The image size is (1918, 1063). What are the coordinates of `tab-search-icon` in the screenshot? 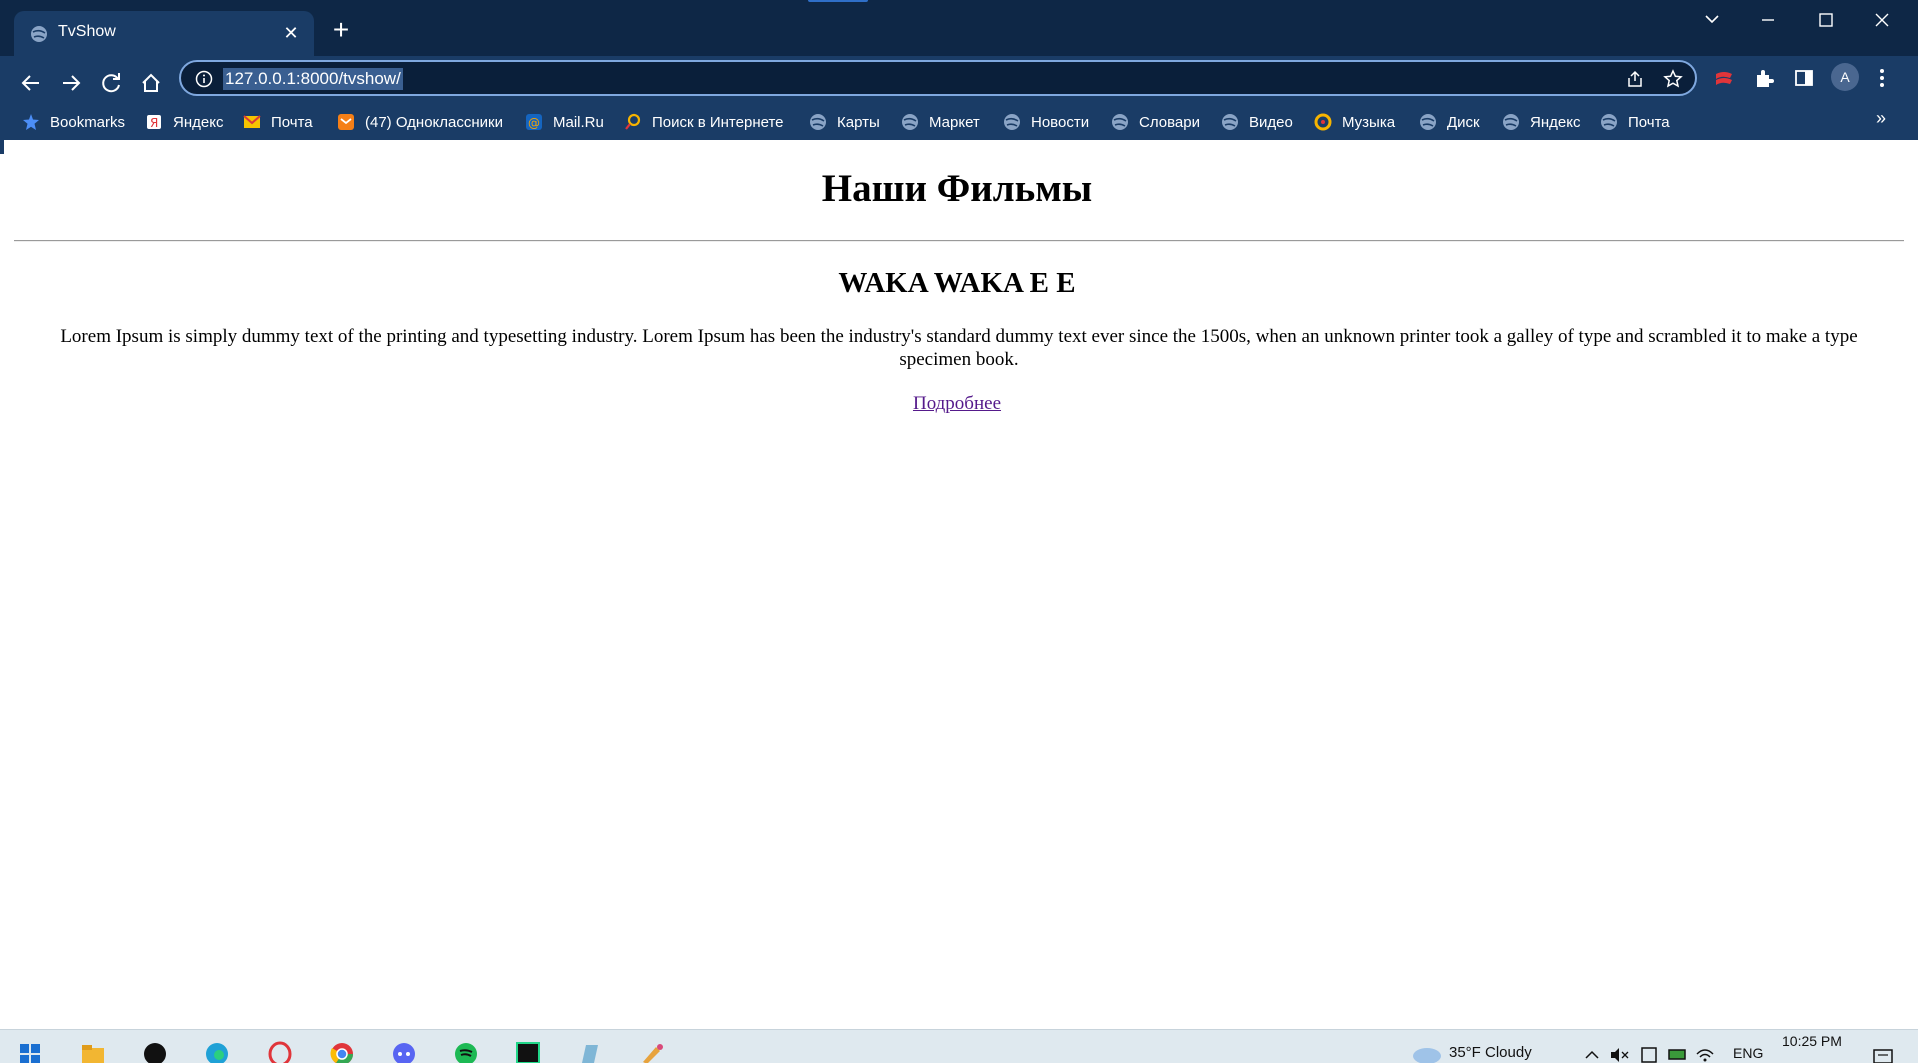 It's located at (1712, 20).